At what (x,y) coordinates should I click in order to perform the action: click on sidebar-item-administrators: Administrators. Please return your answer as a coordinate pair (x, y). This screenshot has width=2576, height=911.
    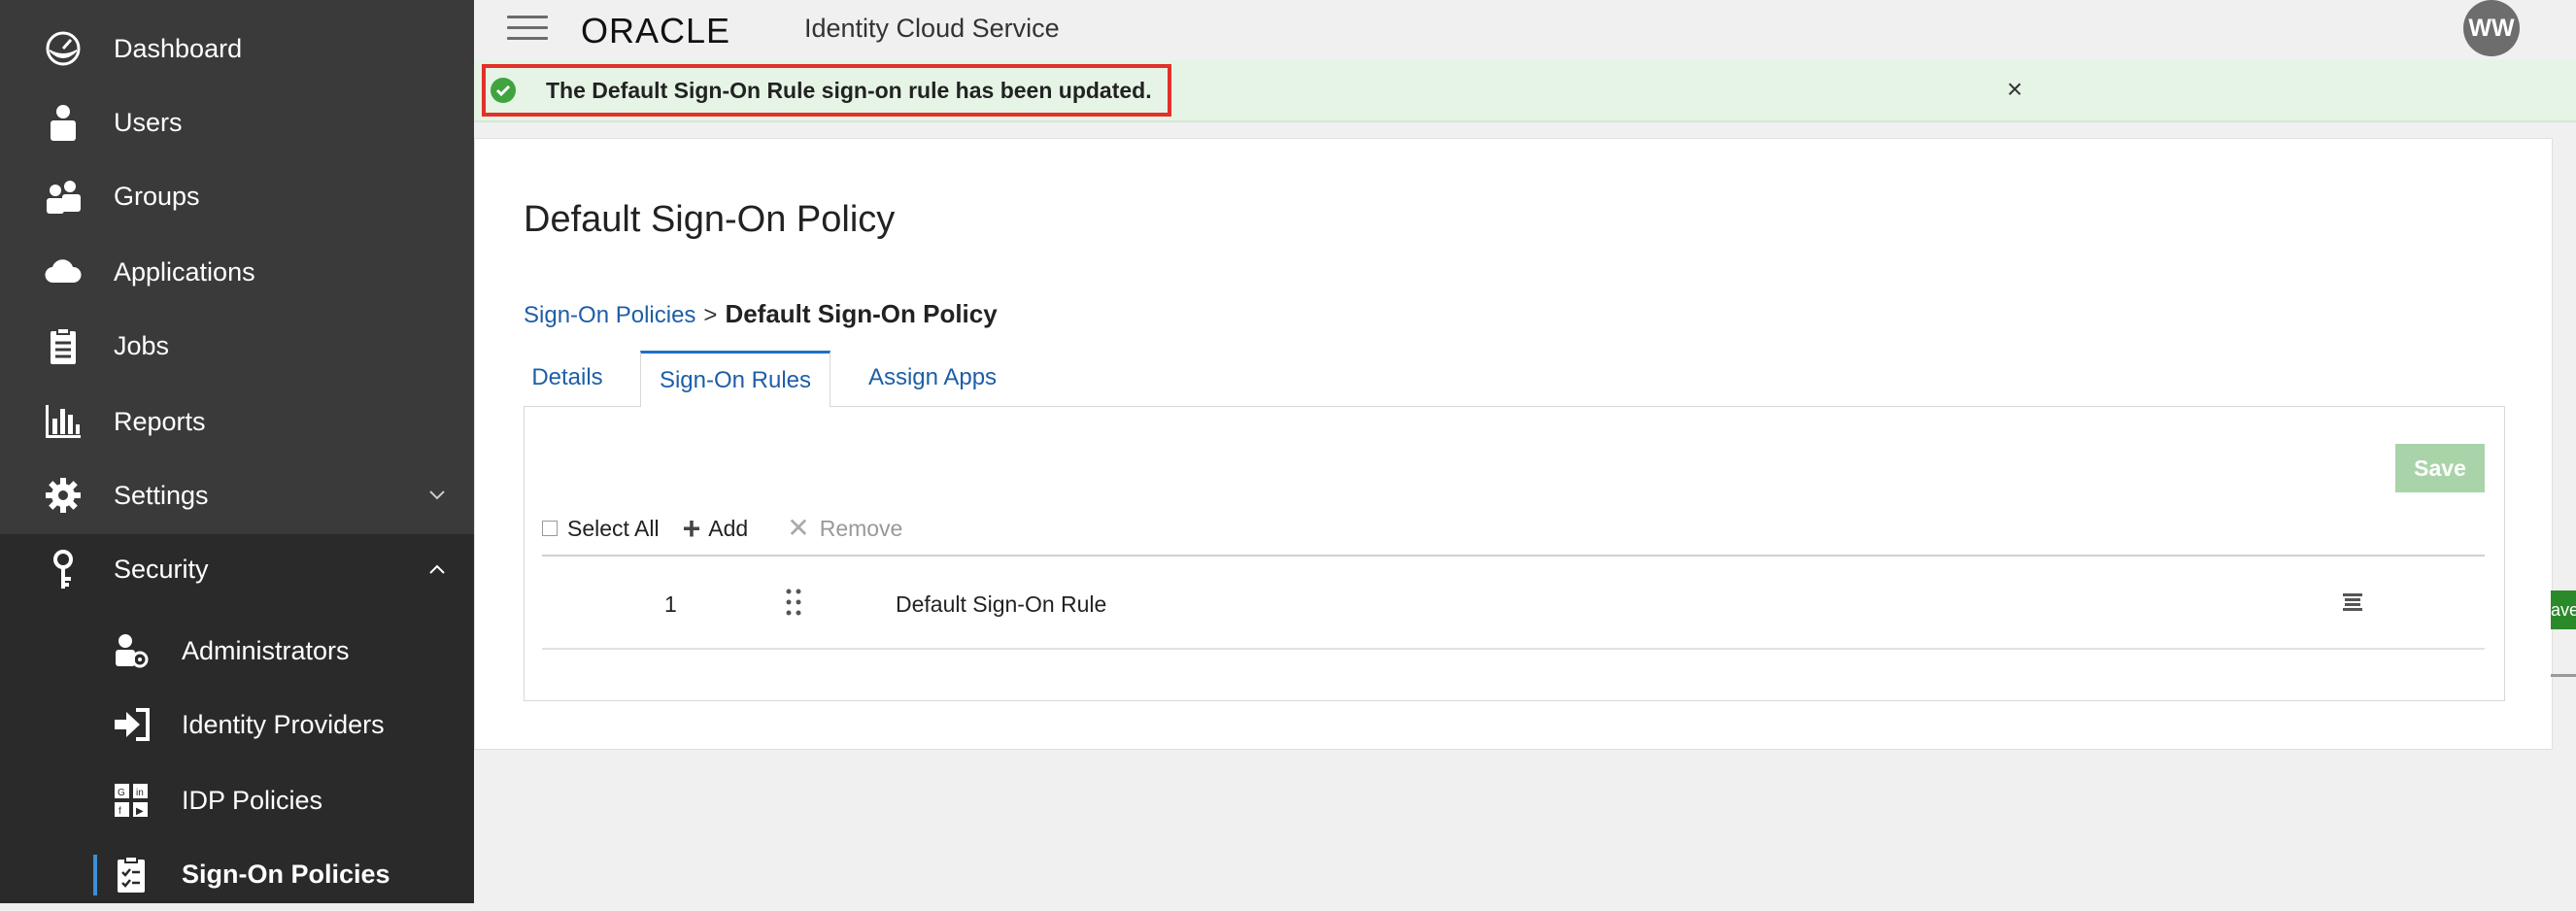
    Looking at the image, I should click on (237, 651).